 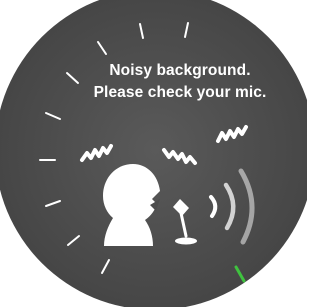 What do you see at coordinates (185, 222) in the screenshot?
I see `microphone-icon` at bounding box center [185, 222].